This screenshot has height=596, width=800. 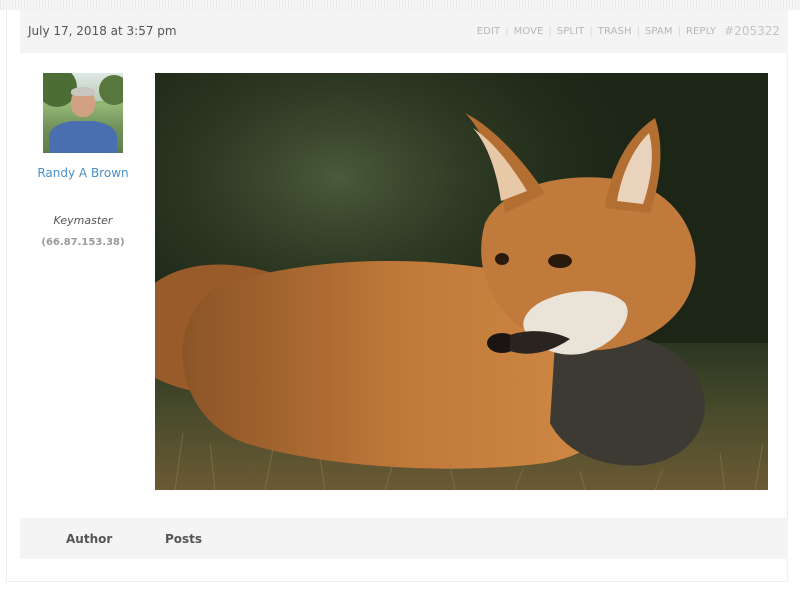 What do you see at coordinates (102, 31) in the screenshot?
I see `post-date: July 17, 2018 at 3:57 pm` at bounding box center [102, 31].